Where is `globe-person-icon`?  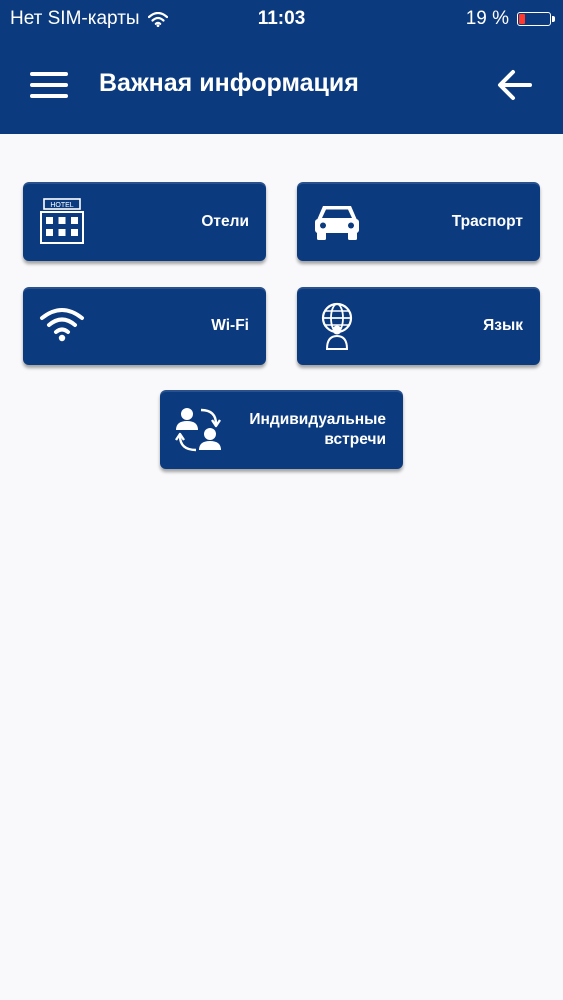 globe-person-icon is located at coordinates (337, 326).